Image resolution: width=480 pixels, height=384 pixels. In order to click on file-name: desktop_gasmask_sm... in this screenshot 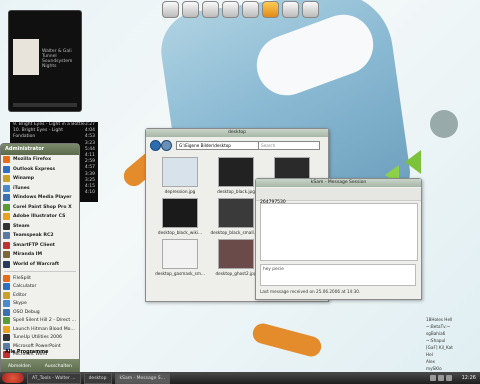, I will do `click(180, 273)`.